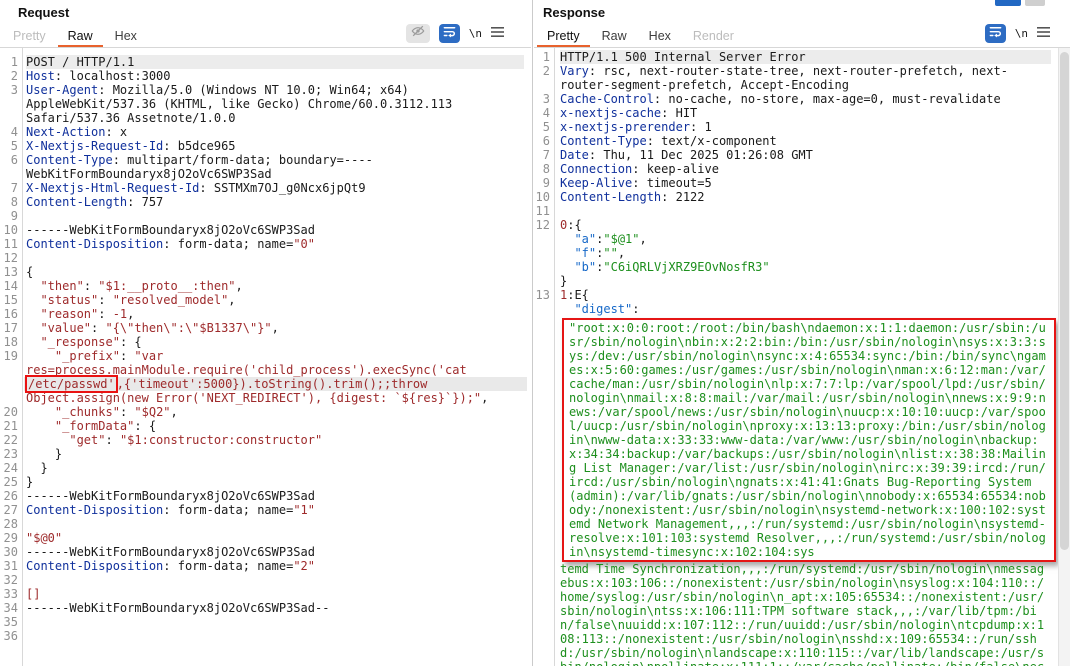 Image resolution: width=1070 pixels, height=666 pixels. Describe the element at coordinates (10, 426) in the screenshot. I see `line-number: 21` at that location.